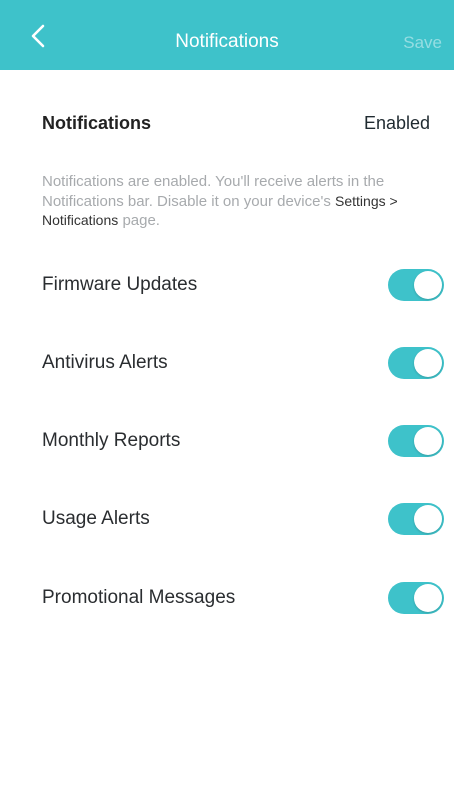 The width and height of the screenshot is (454, 808). Describe the element at coordinates (243, 363) in the screenshot. I see `toggle-row-antivirus-alerts: Antivirus Alerts` at that location.